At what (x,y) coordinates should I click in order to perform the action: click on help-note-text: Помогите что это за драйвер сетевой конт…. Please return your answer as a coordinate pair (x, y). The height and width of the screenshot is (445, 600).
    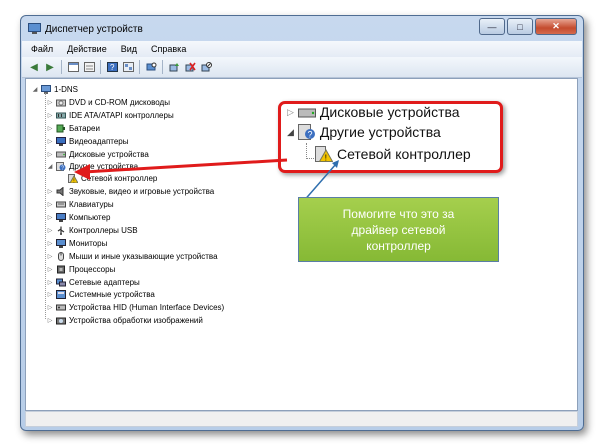
    Looking at the image, I should click on (398, 229).